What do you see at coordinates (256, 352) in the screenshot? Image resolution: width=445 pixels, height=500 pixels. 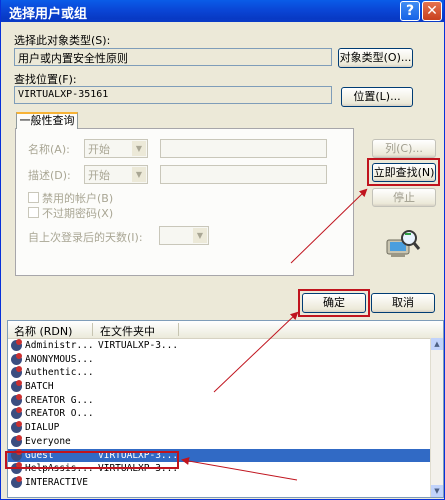 I see `arrow-to-ok` at bounding box center [256, 352].